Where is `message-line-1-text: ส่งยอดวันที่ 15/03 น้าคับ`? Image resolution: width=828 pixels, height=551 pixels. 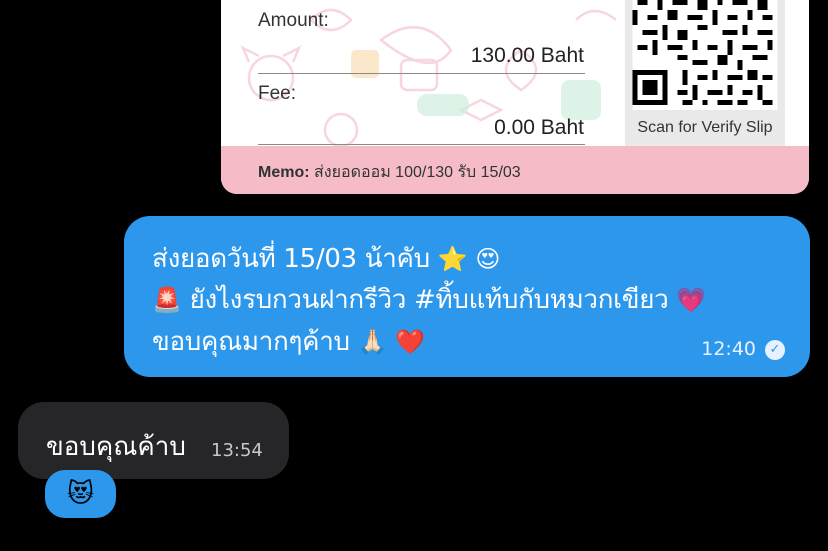
message-line-1-text: ส่งยอดวันที่ 15/03 น้าคับ is located at coordinates (291, 259).